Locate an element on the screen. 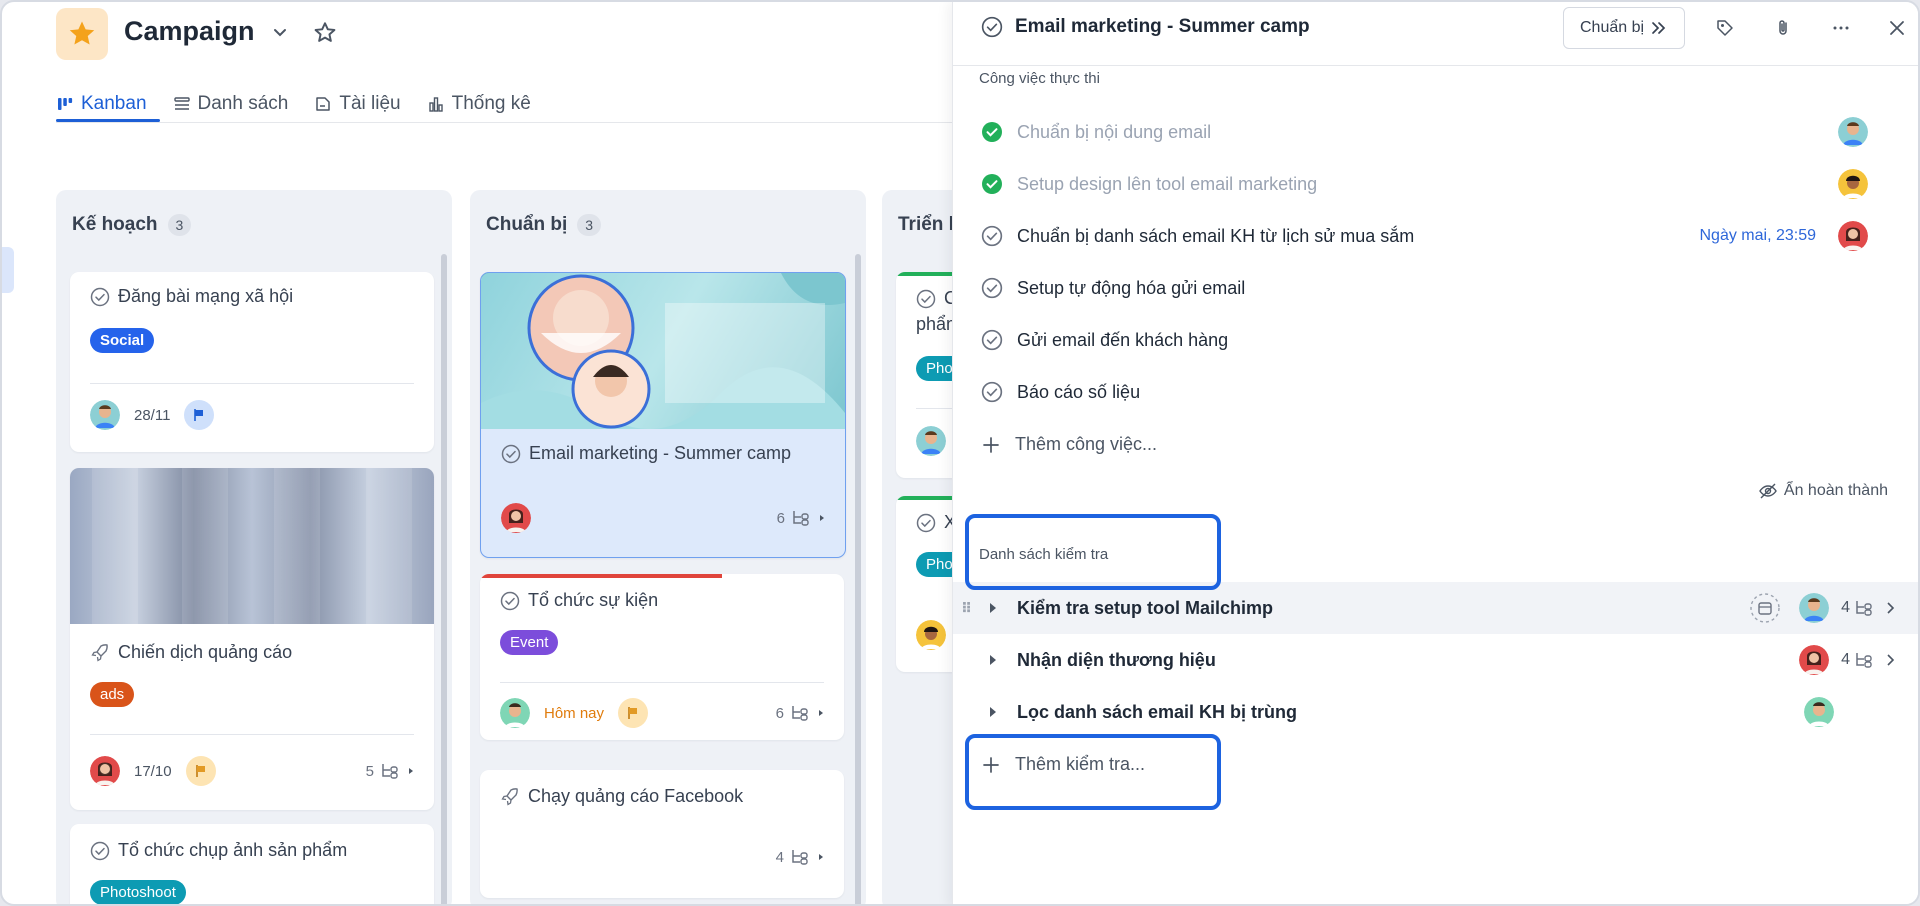  chevron-down-icon is located at coordinates (280, 32).